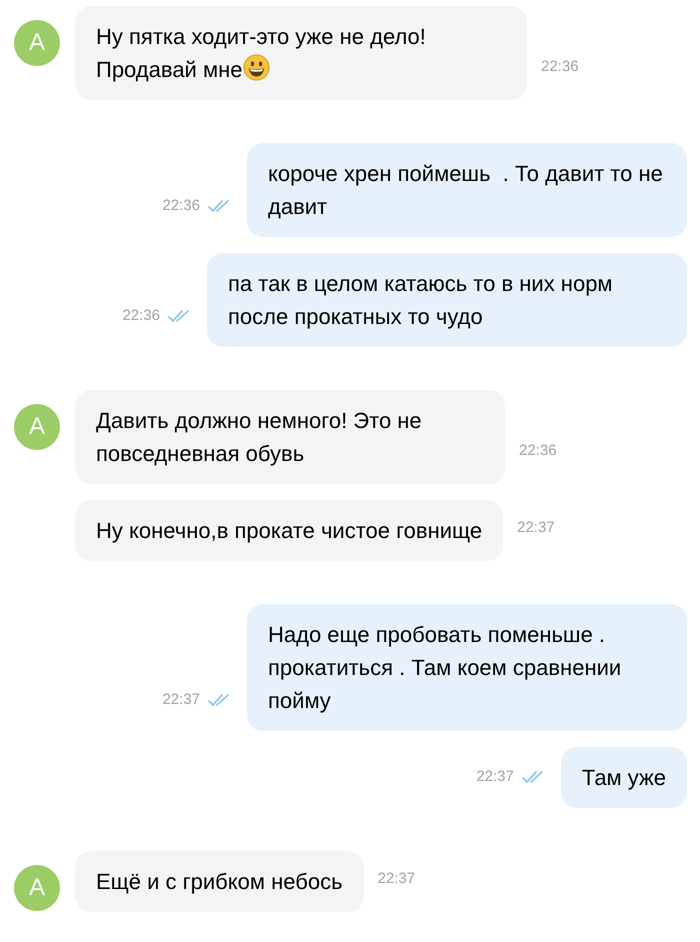 The width and height of the screenshot is (700, 942). What do you see at coordinates (261, 53) in the screenshot?
I see `message-text: Ну пятка ходит-это уже не дело! Продавай мне` at bounding box center [261, 53].